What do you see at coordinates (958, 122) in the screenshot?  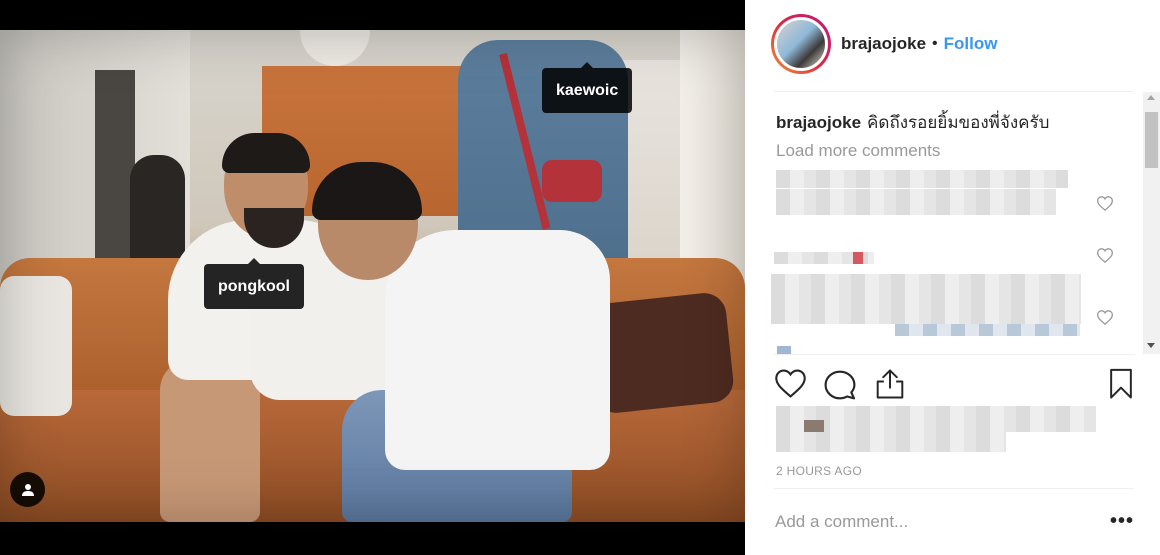 I see `caption-text: คิดถึงรอยยิ้มของพี่จังครับ` at bounding box center [958, 122].